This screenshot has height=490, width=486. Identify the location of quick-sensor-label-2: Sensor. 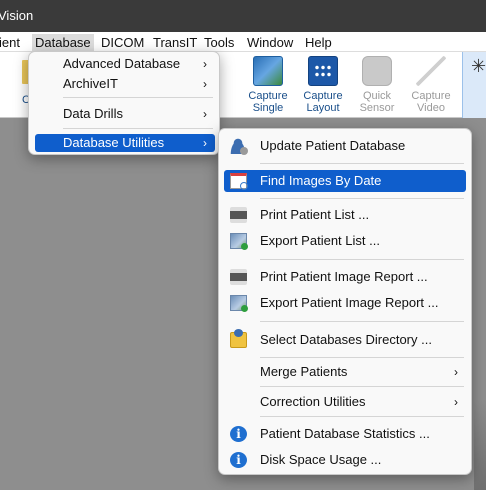
(377, 108).